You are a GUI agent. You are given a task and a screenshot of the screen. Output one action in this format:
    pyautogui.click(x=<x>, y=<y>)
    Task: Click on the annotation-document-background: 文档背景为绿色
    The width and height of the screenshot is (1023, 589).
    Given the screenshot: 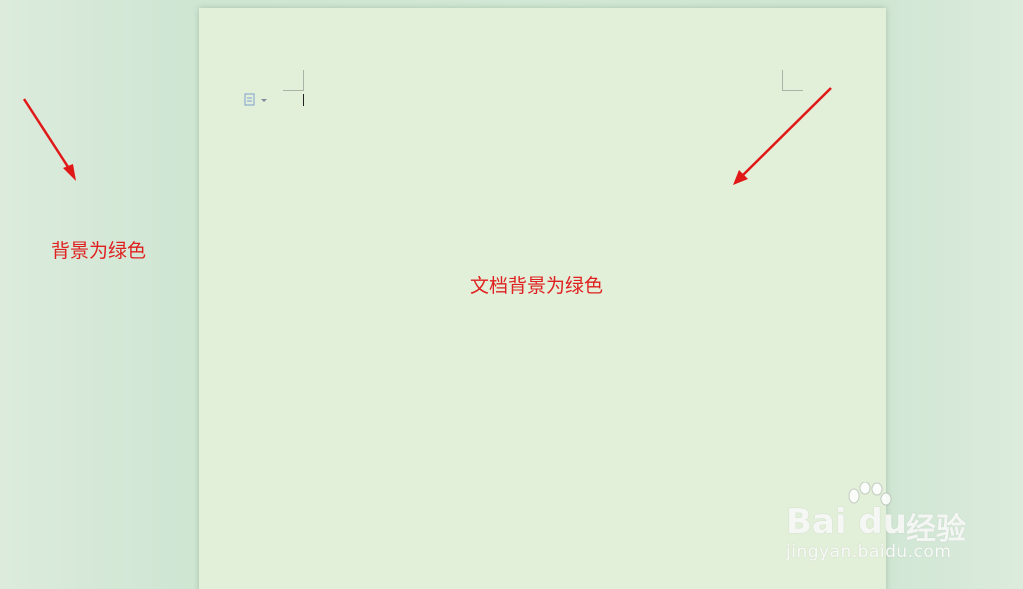 What is the action you would take?
    pyautogui.click(x=537, y=286)
    